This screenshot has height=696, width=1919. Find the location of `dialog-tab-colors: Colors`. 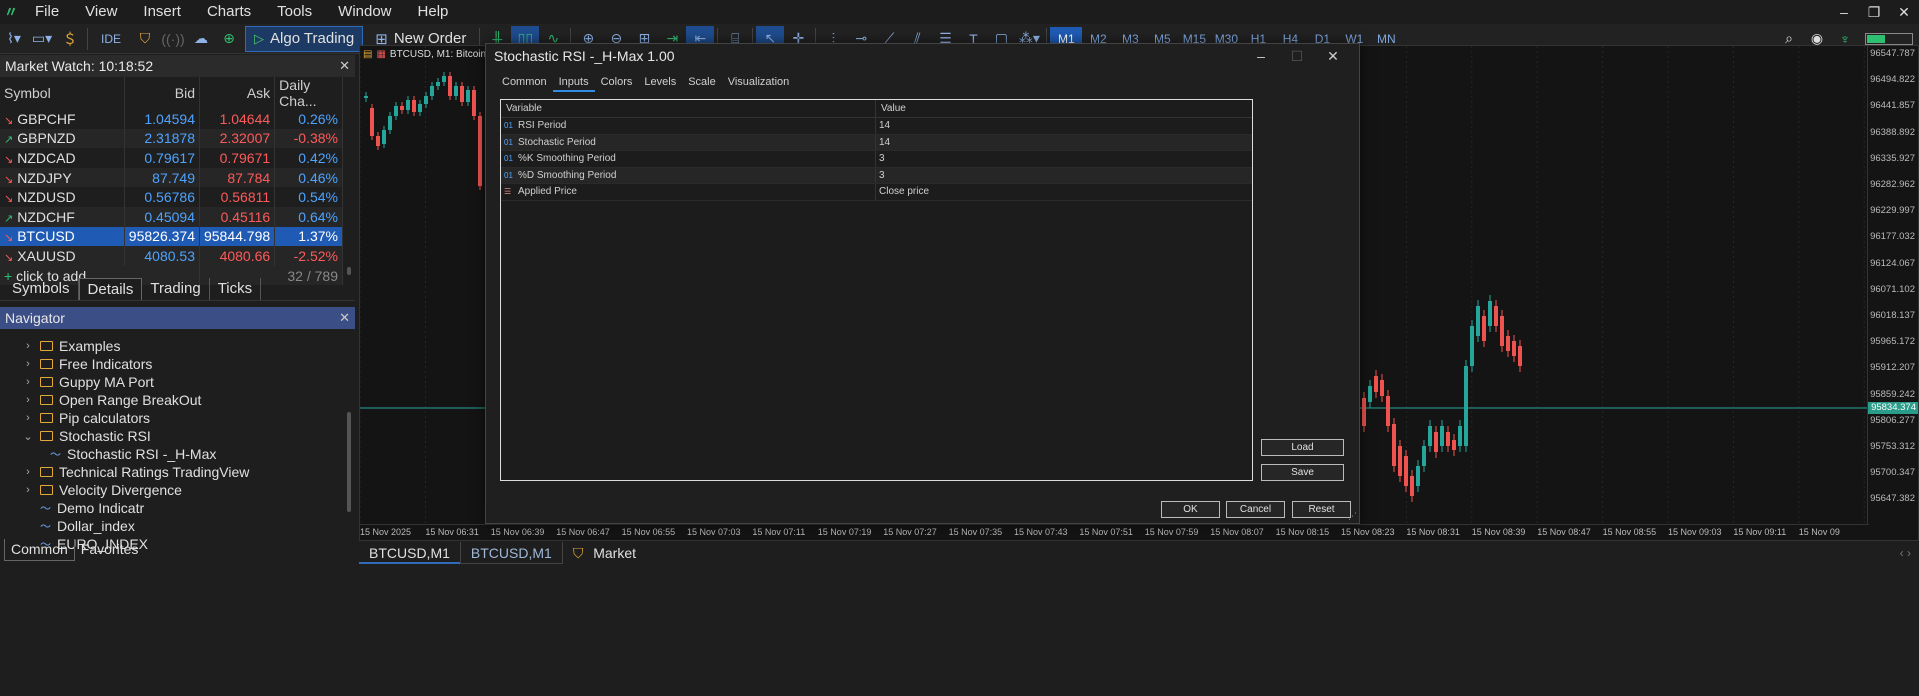

dialog-tab-colors: Colors is located at coordinates (617, 83).